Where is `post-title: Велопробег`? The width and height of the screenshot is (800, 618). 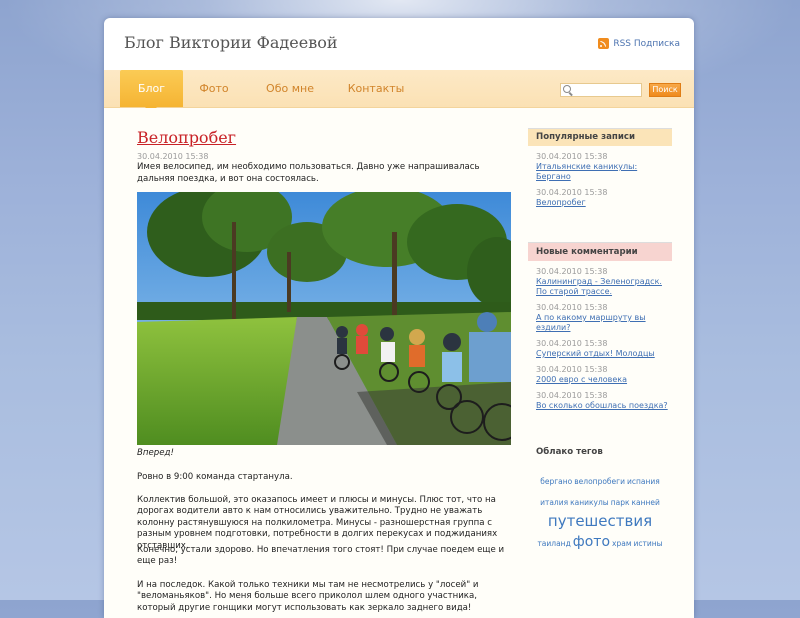
post-title: Велопробег is located at coordinates (186, 138).